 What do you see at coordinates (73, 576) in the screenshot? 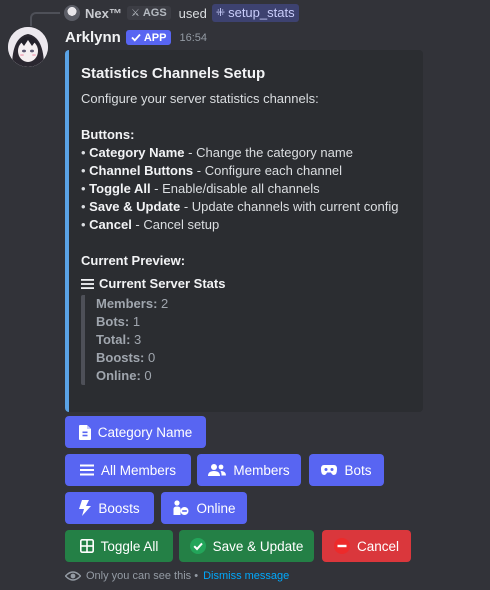
I see `eye-icon` at bounding box center [73, 576].